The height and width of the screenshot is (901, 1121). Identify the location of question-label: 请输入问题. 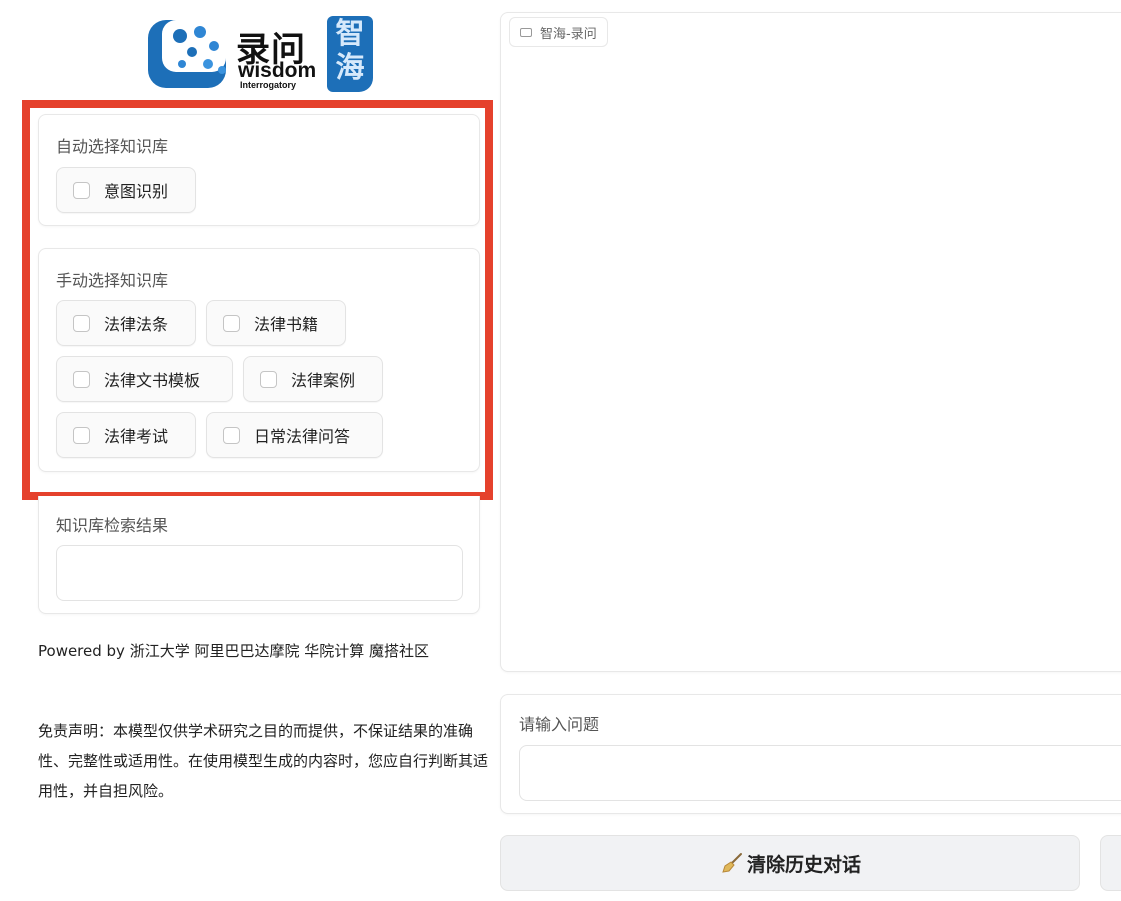
(559, 724).